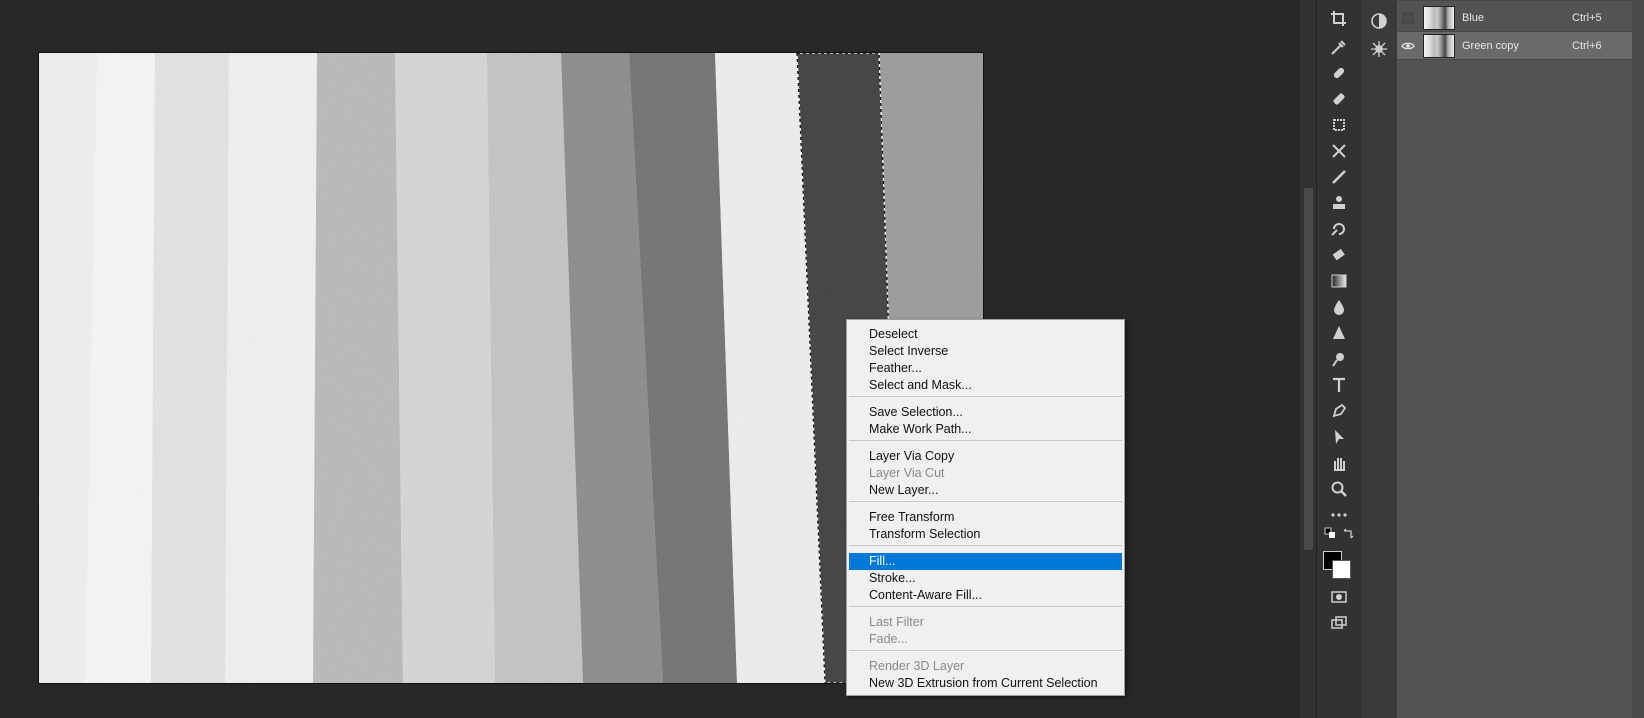 The image size is (1644, 718). Describe the element at coordinates (1379, 21) in the screenshot. I see `adjustments-icon` at that location.